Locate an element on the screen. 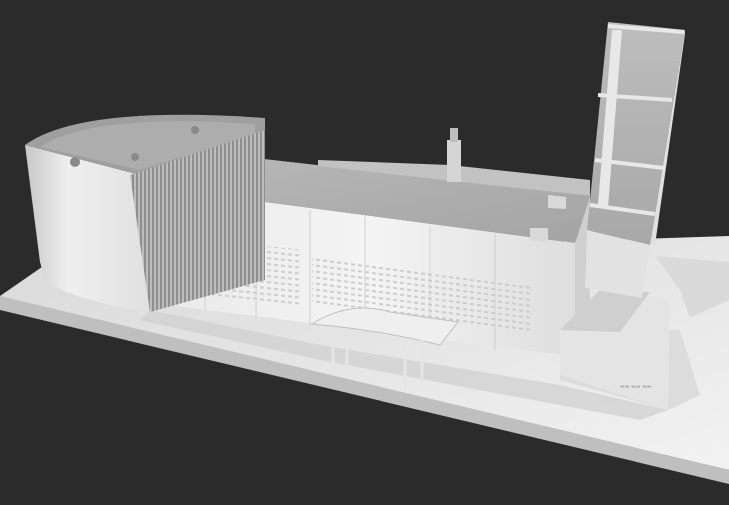  cylinder-volume is located at coordinates (145, 213).